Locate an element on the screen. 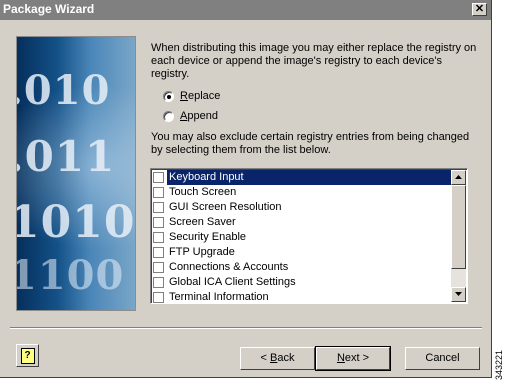 This screenshot has height=380, width=507. list-item-label: FTP Upgrade is located at coordinates (202, 252).